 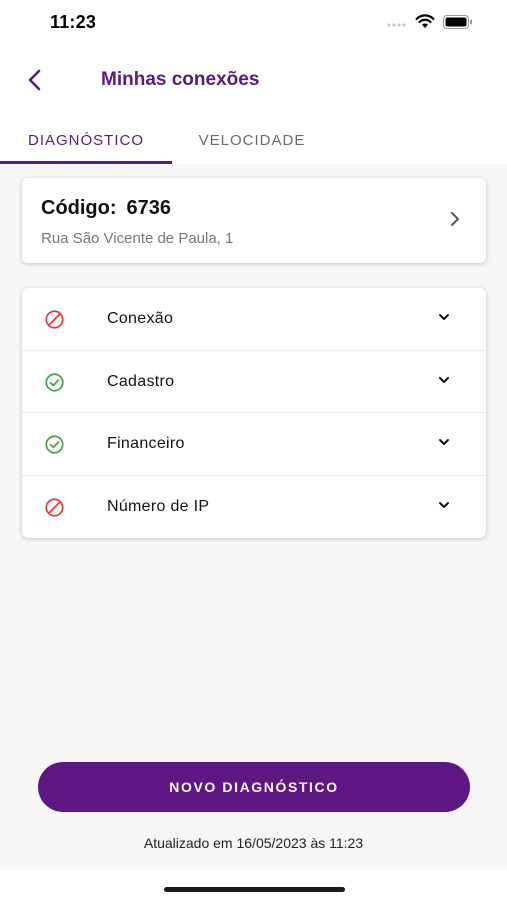 I want to click on diagnostic-item-financeiro: Financeiro, so click(x=254, y=444).